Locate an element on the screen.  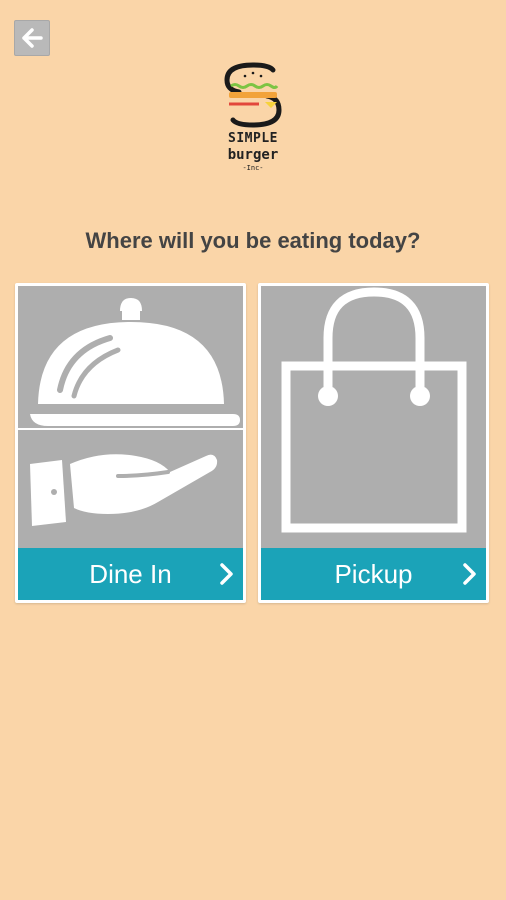
pickup-label: Pickup is located at coordinates (373, 573).